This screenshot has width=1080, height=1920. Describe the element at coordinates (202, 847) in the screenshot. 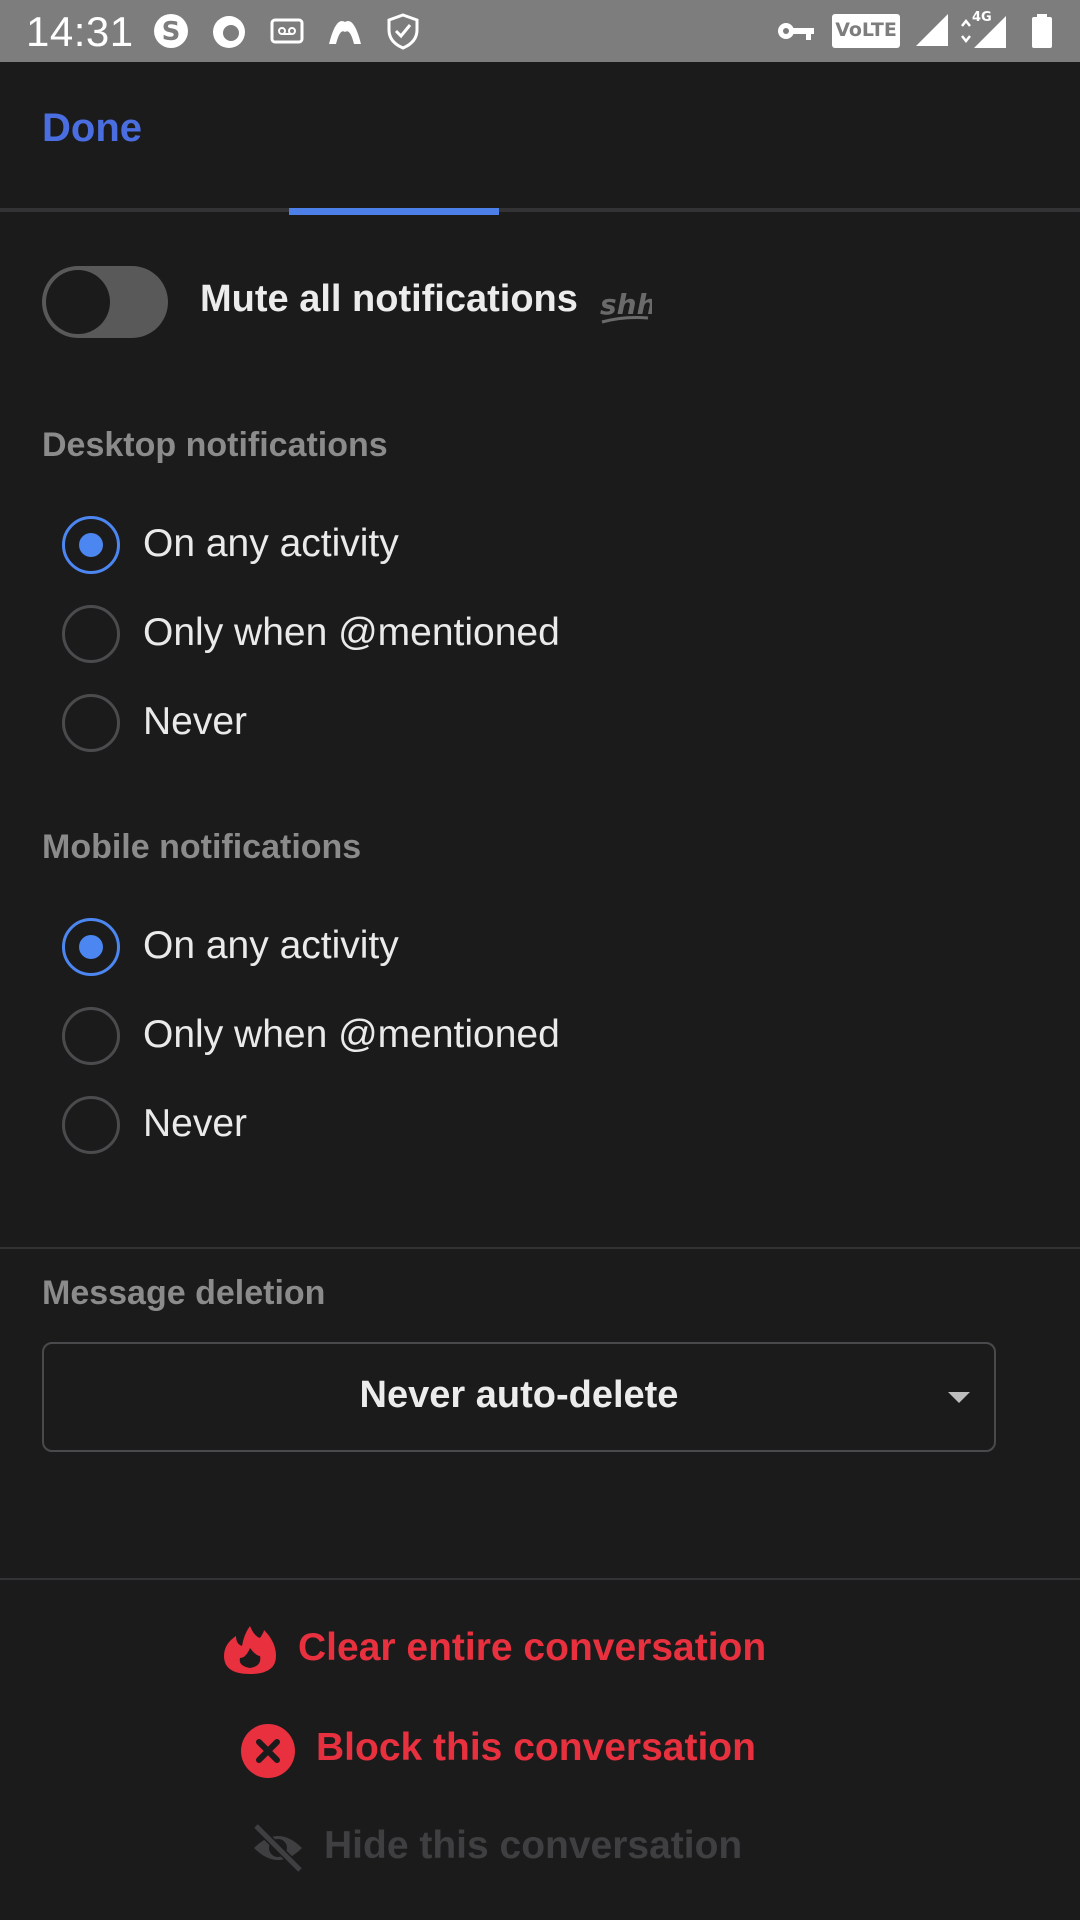

I see `mobile-notifications-heading: Mobile notifications` at that location.